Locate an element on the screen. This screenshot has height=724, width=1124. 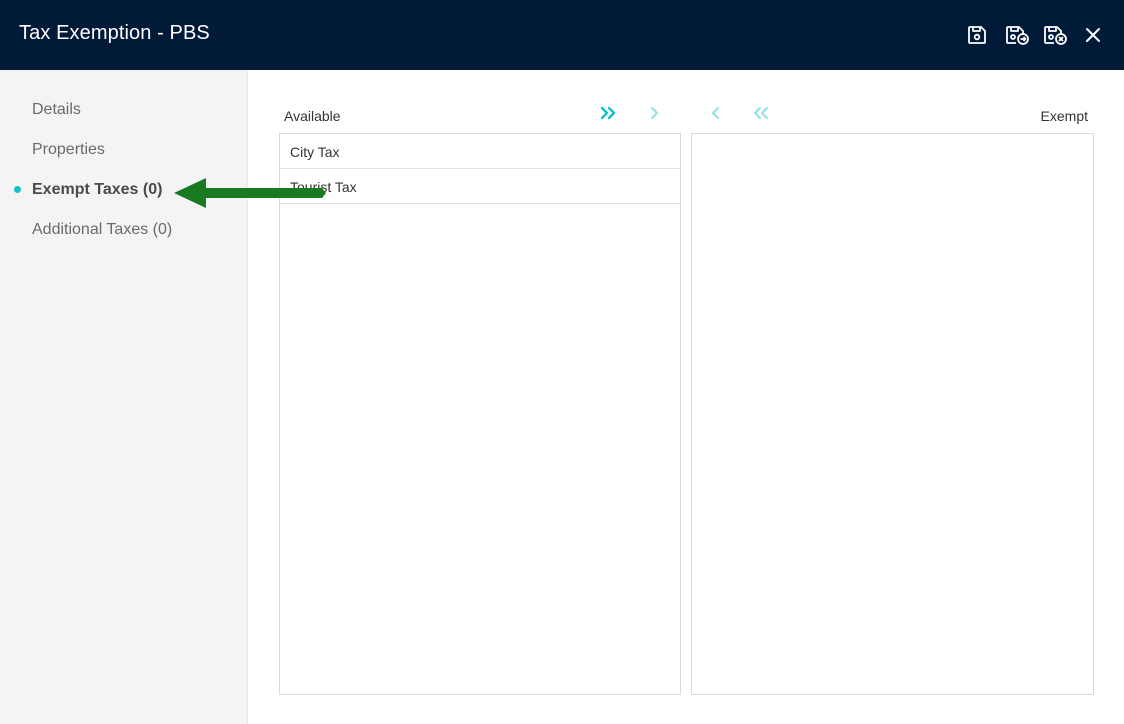
active-indicator-dot is located at coordinates (17, 189).